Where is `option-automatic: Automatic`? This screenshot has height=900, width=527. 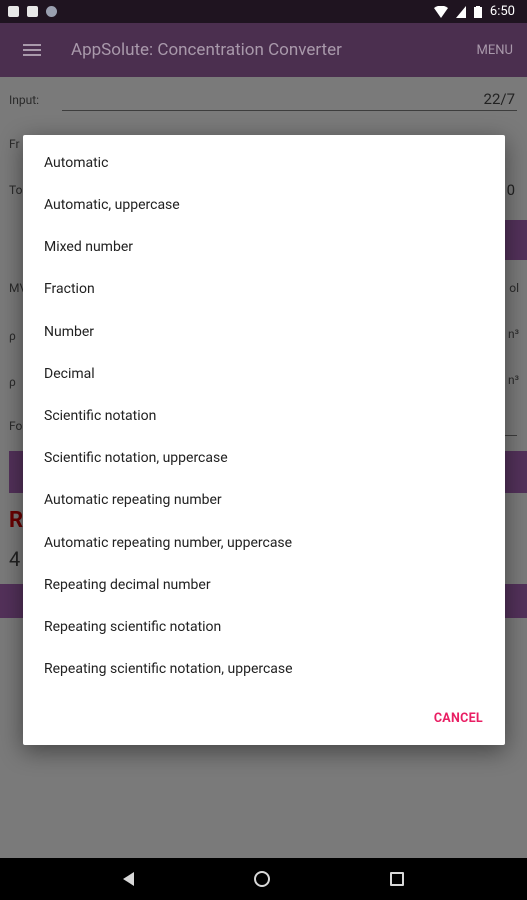 option-automatic: Automatic is located at coordinates (76, 163).